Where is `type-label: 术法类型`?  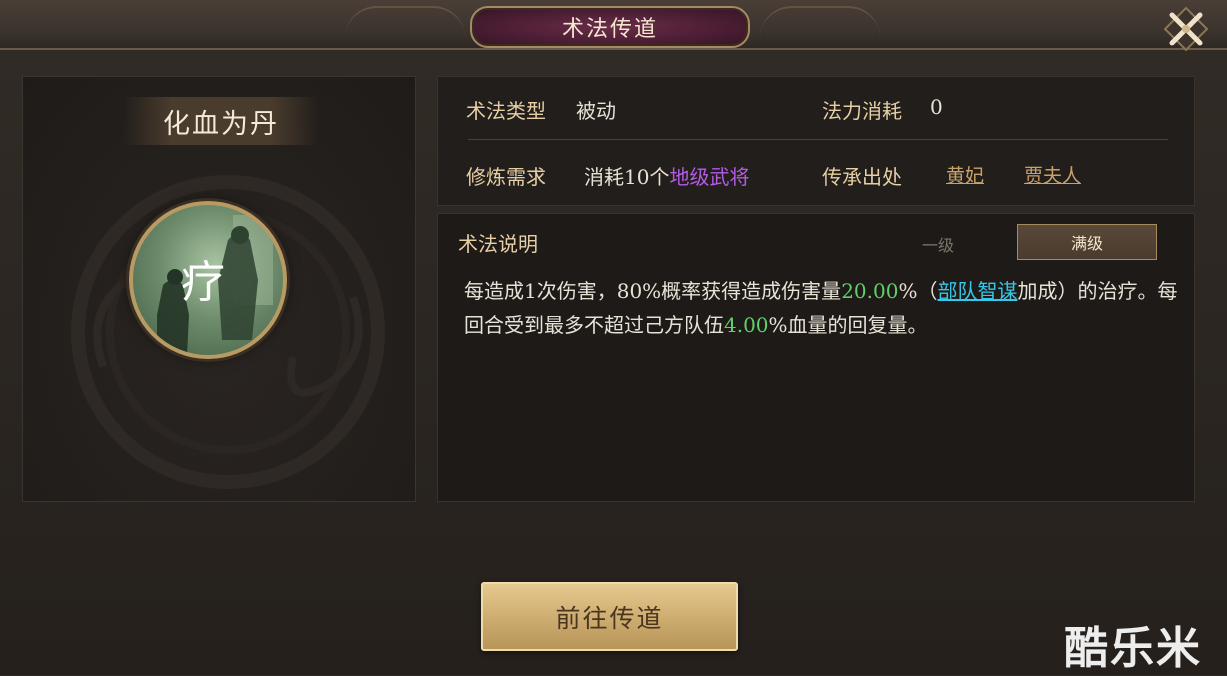
type-label: 术法类型 is located at coordinates (506, 111).